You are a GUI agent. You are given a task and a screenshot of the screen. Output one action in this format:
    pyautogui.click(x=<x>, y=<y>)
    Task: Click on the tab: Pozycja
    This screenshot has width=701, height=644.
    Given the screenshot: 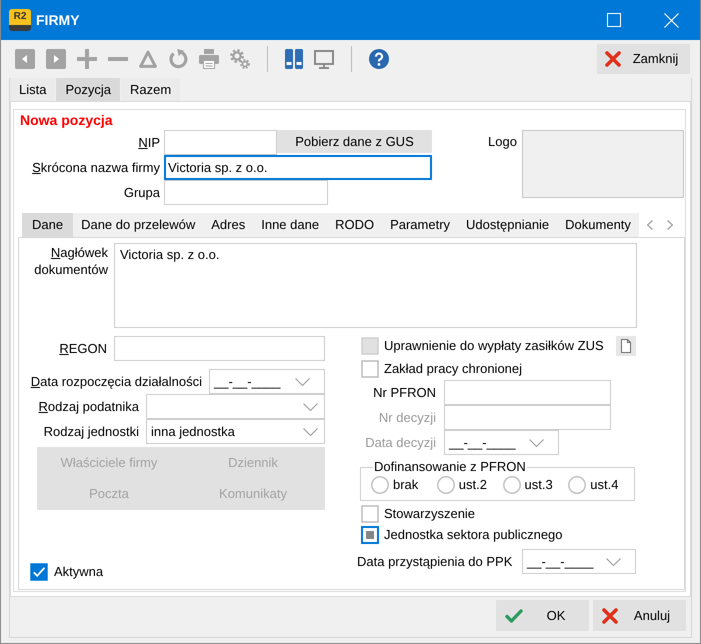 What is the action you would take?
    pyautogui.click(x=88, y=89)
    